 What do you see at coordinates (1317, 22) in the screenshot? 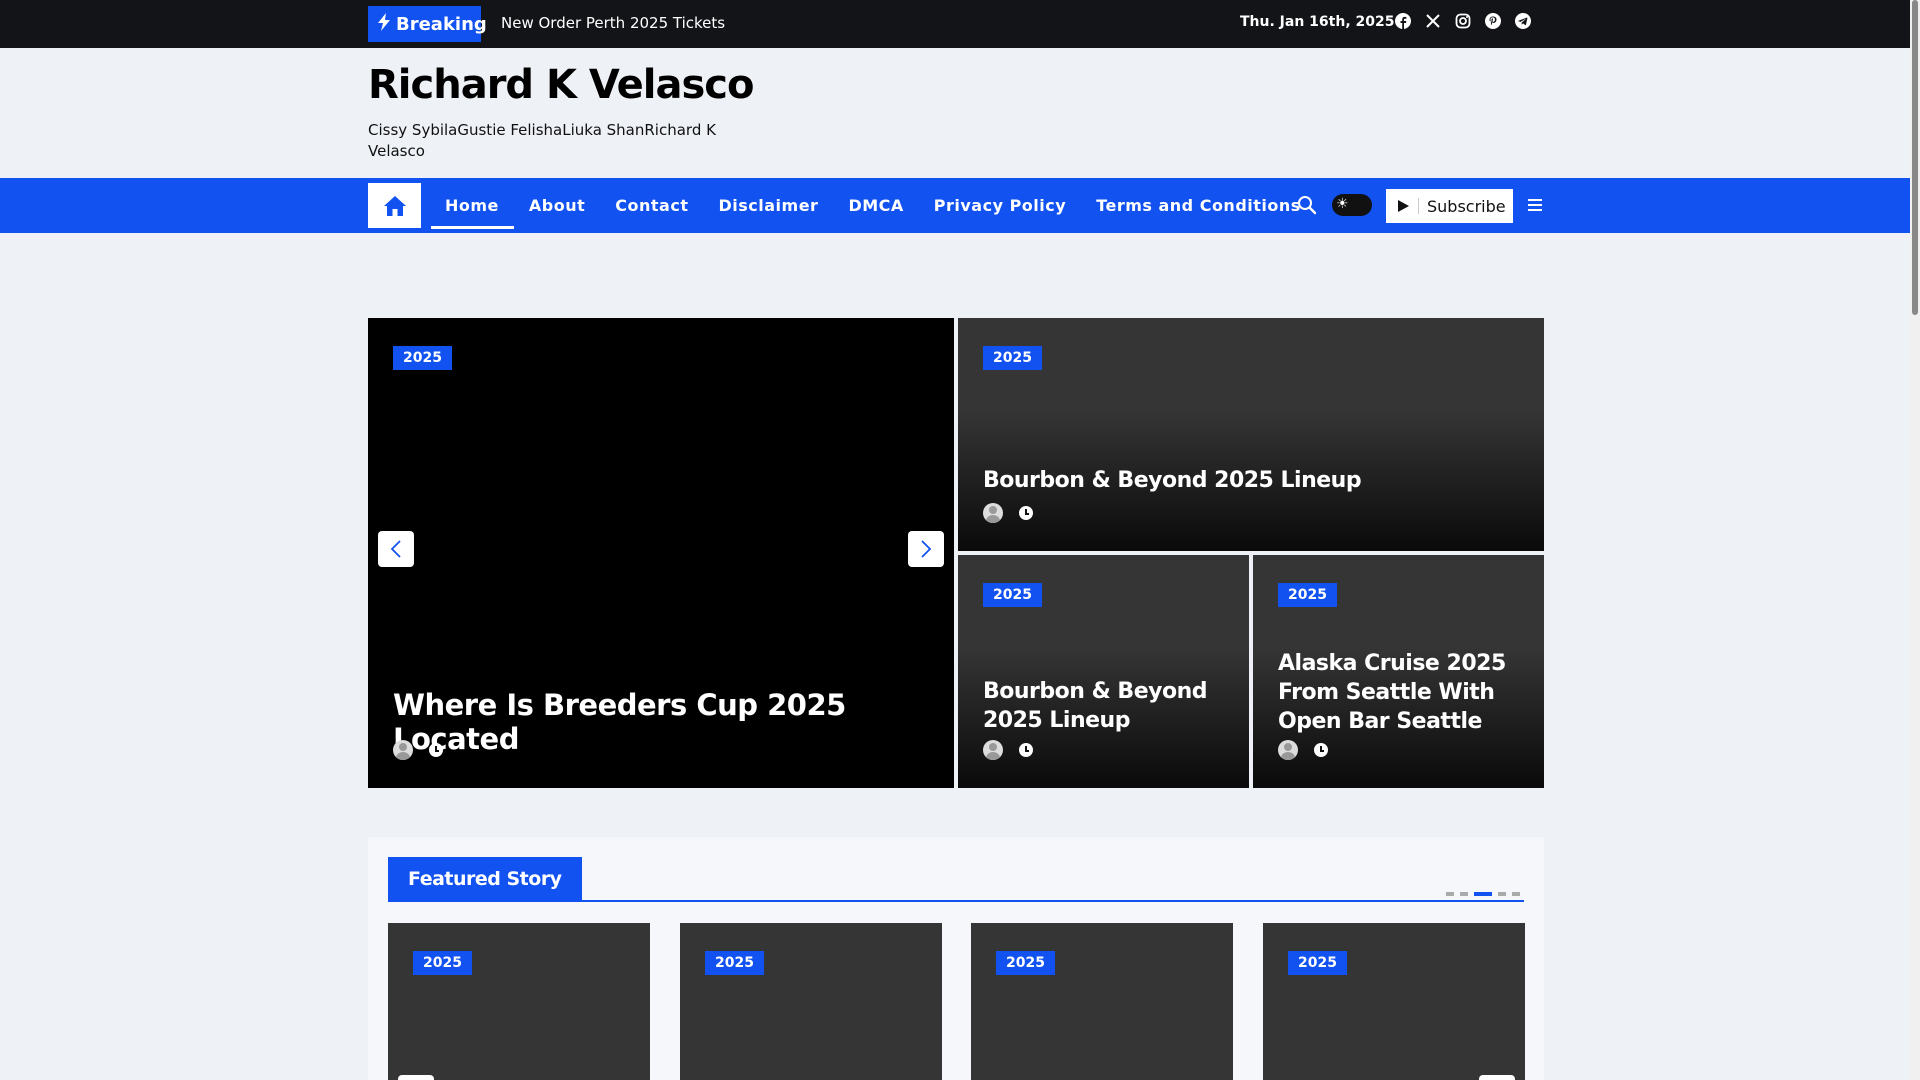
I see `current-date: Thu. Jan 16th, 2025` at bounding box center [1317, 22].